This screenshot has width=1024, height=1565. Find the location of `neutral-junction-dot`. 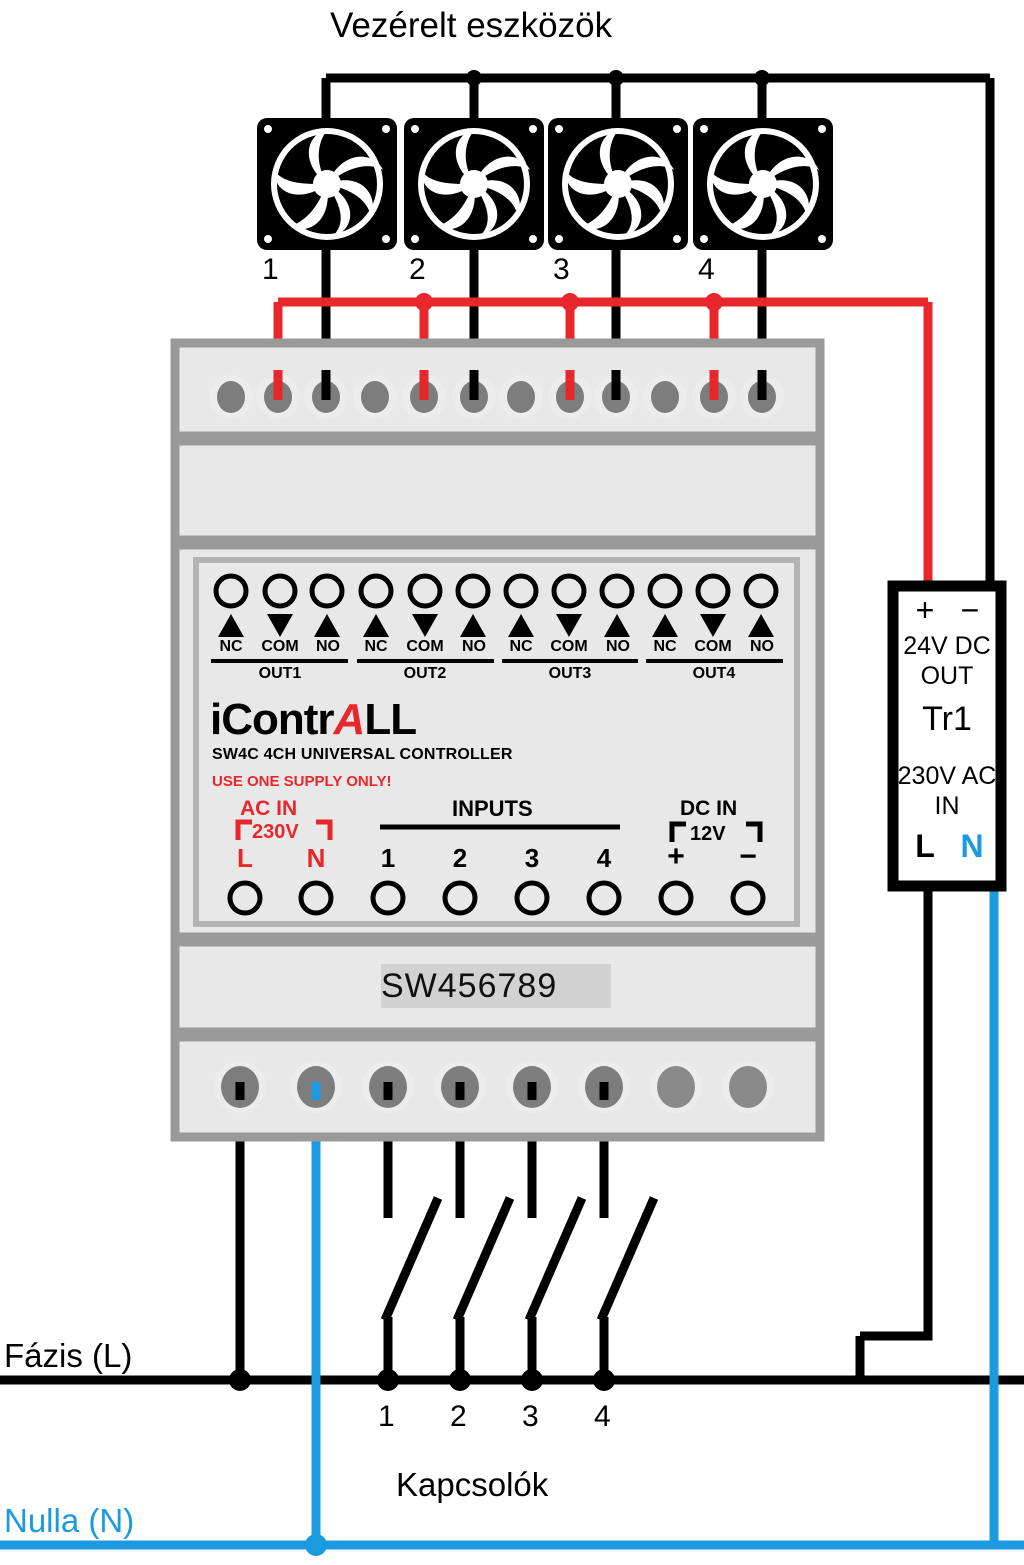

neutral-junction-dot is located at coordinates (316, 1545).